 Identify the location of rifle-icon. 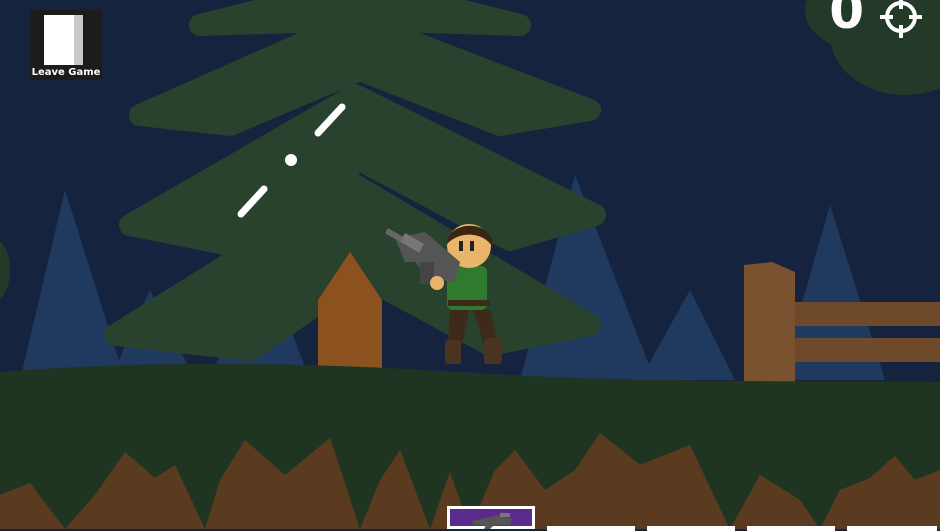
(492, 521).